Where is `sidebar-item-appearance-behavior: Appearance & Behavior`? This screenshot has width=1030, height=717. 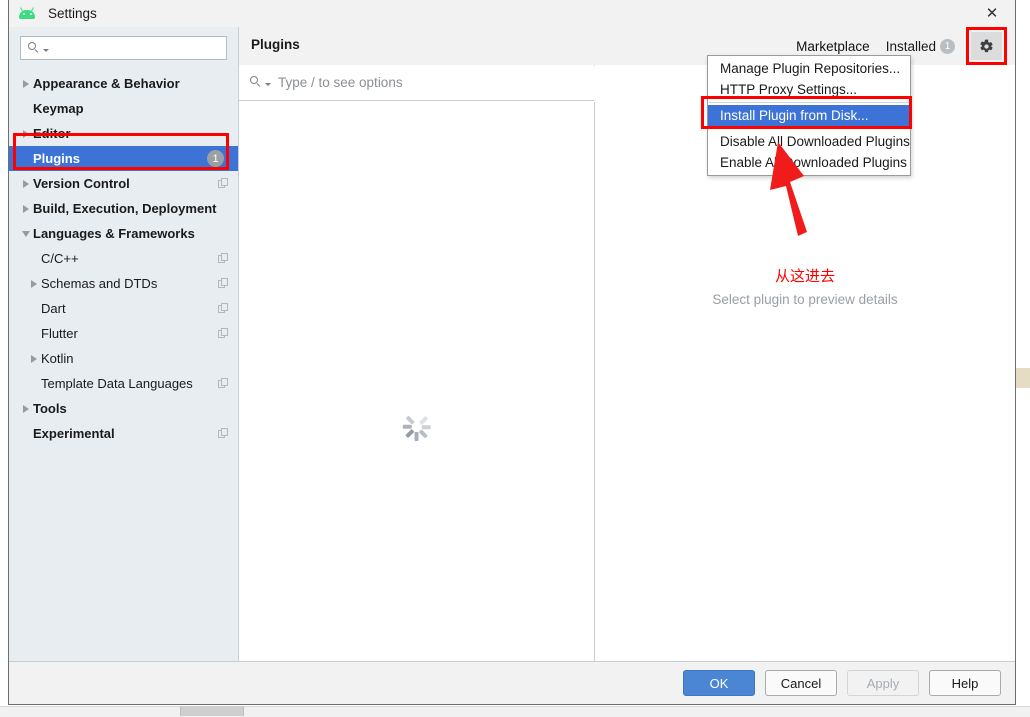
sidebar-item-appearance-behavior: Appearance & Behavior is located at coordinates (123, 83).